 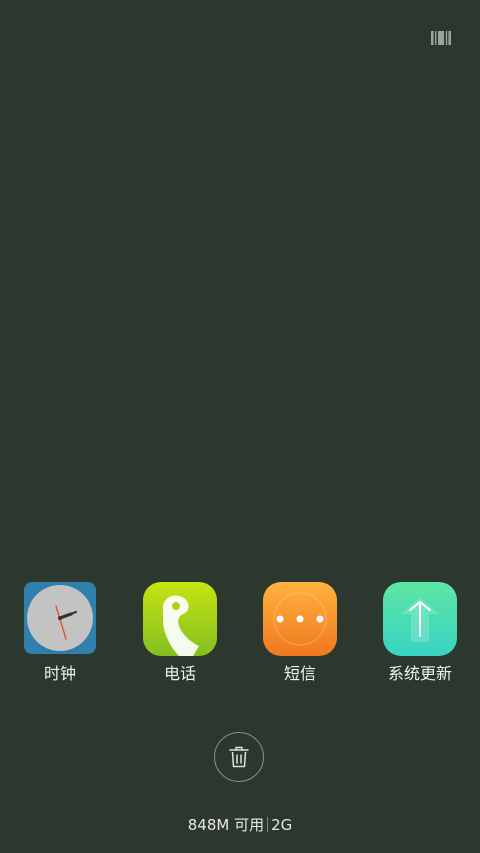 I want to click on app-clock: 时钟, so click(x=60, y=635).